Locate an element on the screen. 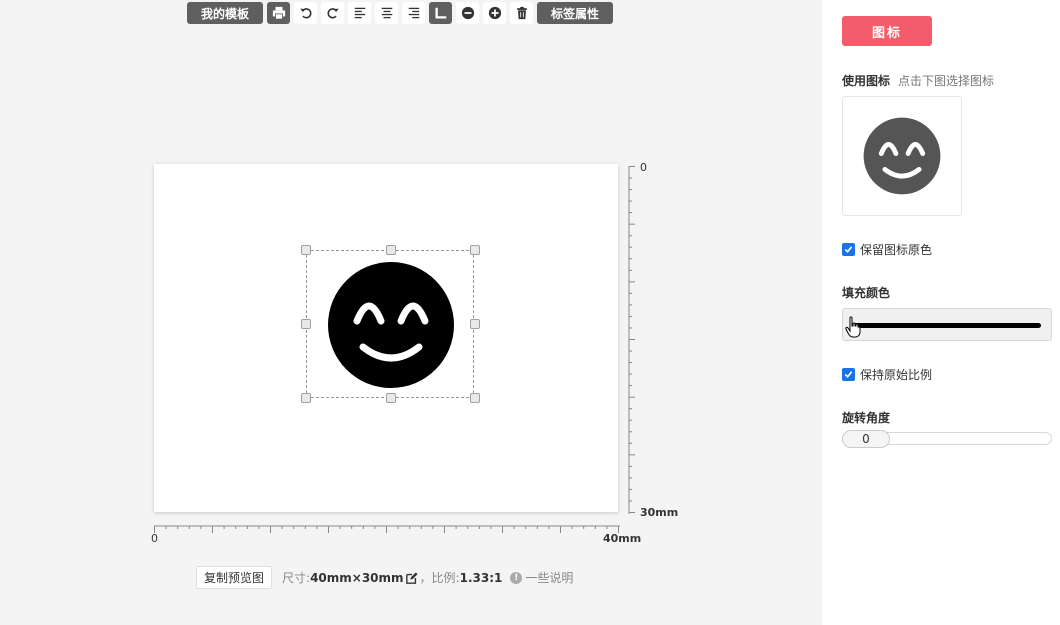 The height and width of the screenshot is (625, 1060). icon-picker is located at coordinates (902, 156).